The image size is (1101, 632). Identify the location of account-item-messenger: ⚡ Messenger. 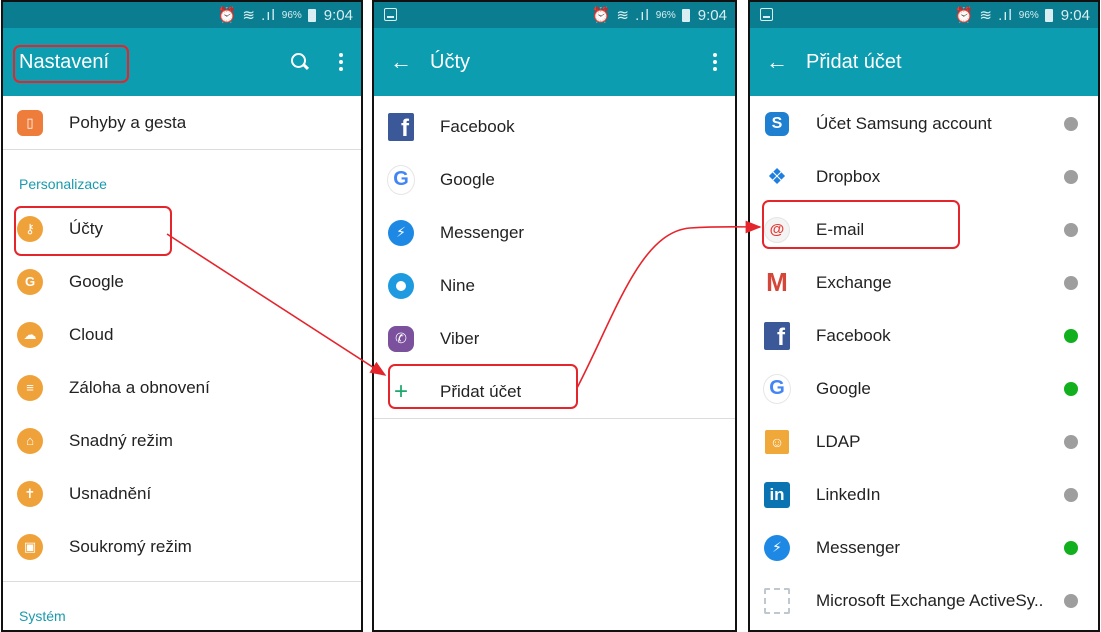
(554, 232).